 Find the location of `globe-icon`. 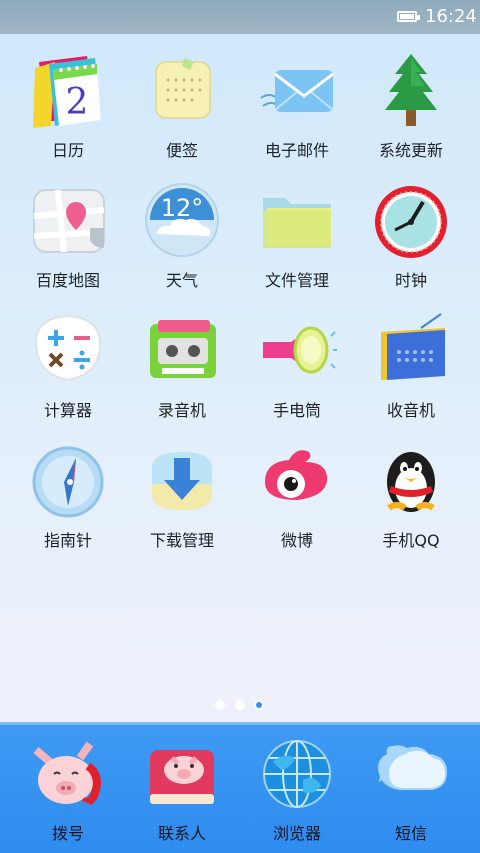

globe-icon is located at coordinates (297, 774).